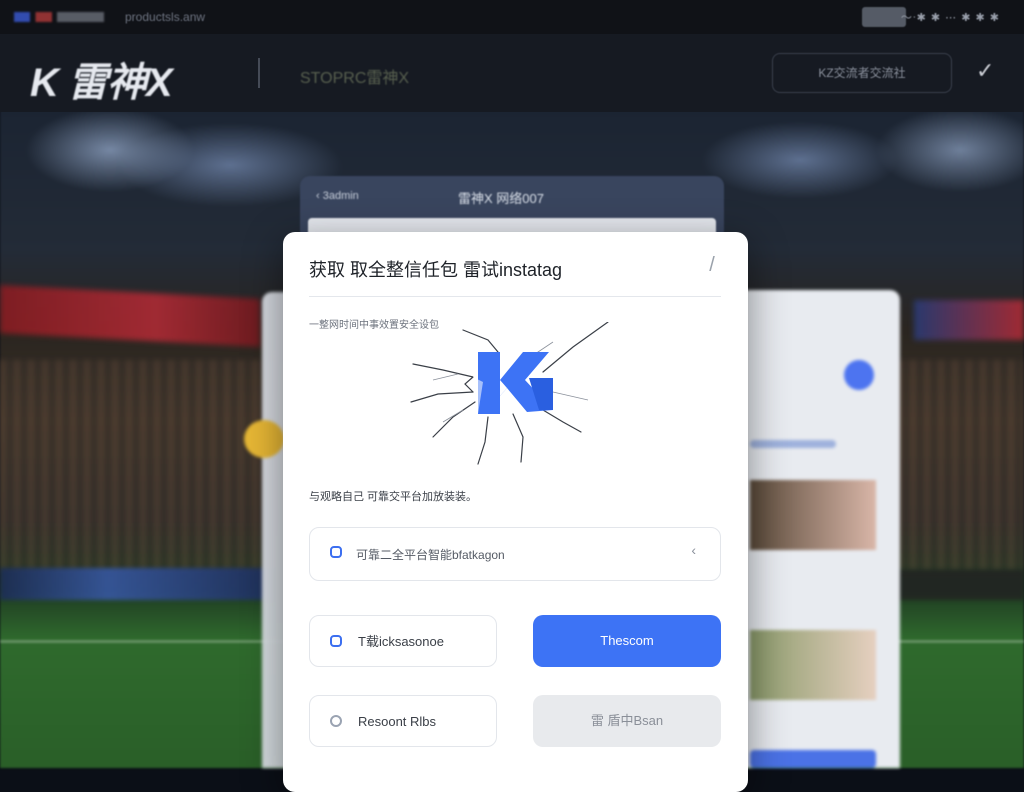 The height and width of the screenshot is (792, 1024). What do you see at coordinates (337, 196) in the screenshot?
I see `back-card-left-label: ‹ 3admin` at bounding box center [337, 196].